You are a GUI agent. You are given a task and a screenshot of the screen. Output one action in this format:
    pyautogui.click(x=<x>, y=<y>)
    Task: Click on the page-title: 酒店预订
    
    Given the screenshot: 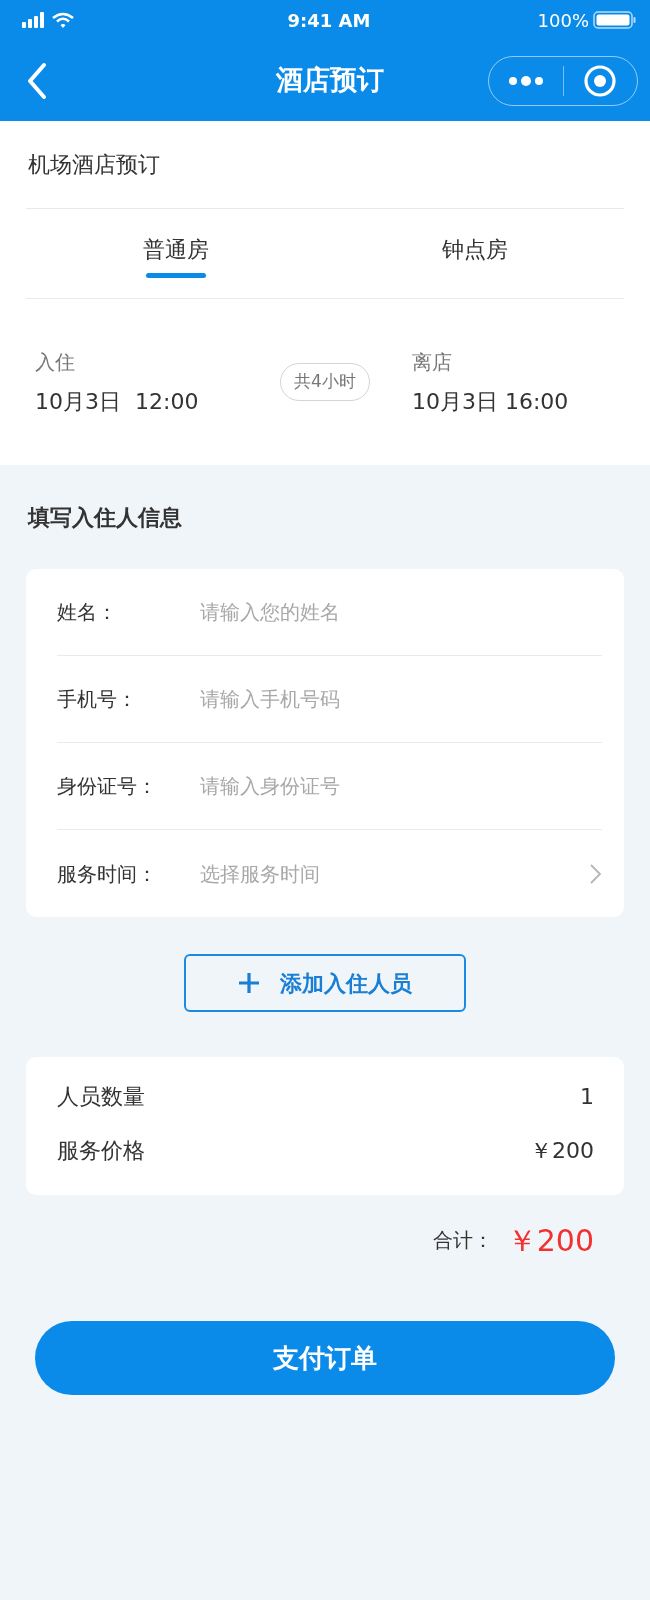 What is the action you would take?
    pyautogui.click(x=330, y=80)
    